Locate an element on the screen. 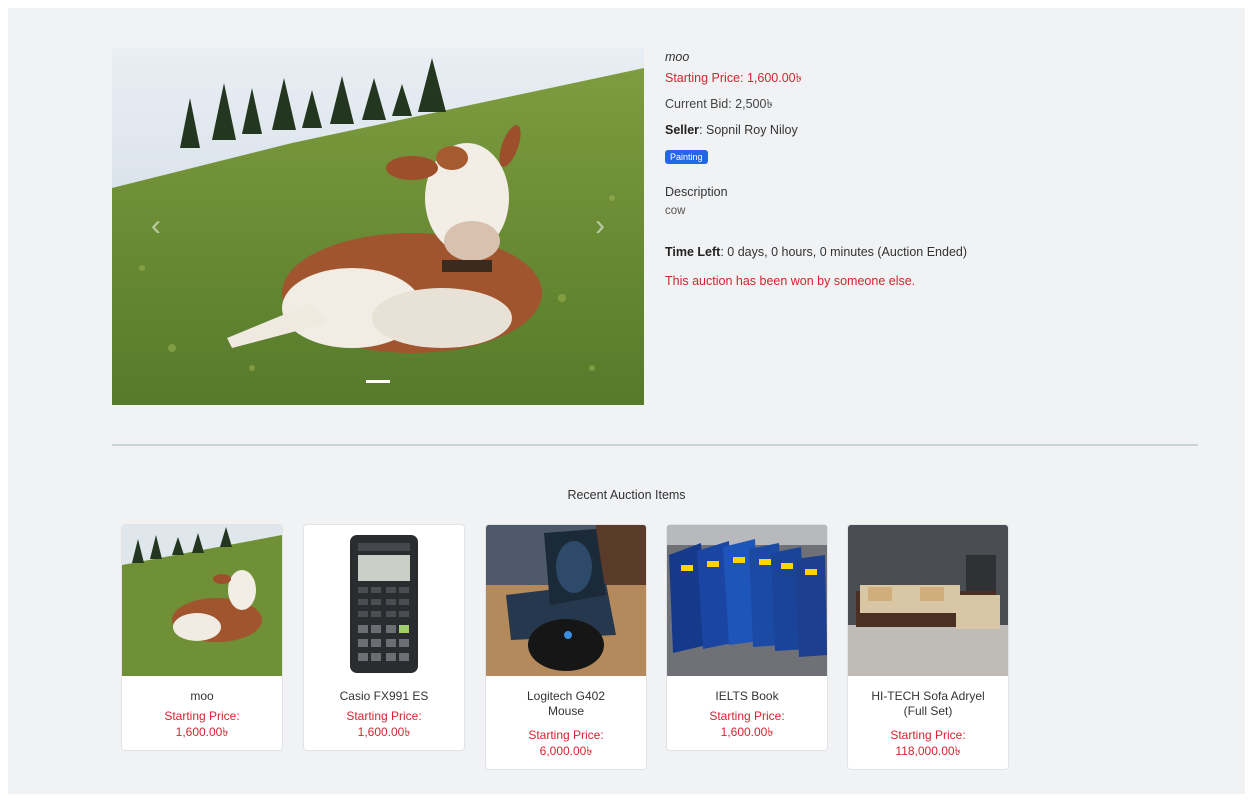  carousel-next-button: › is located at coordinates (600, 226).